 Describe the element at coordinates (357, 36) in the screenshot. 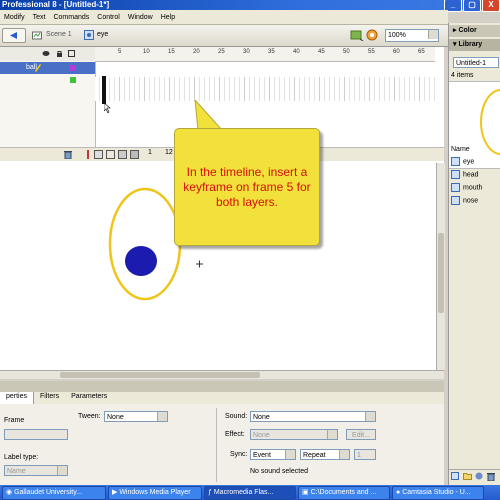

I see `edit-scene-icon` at that location.